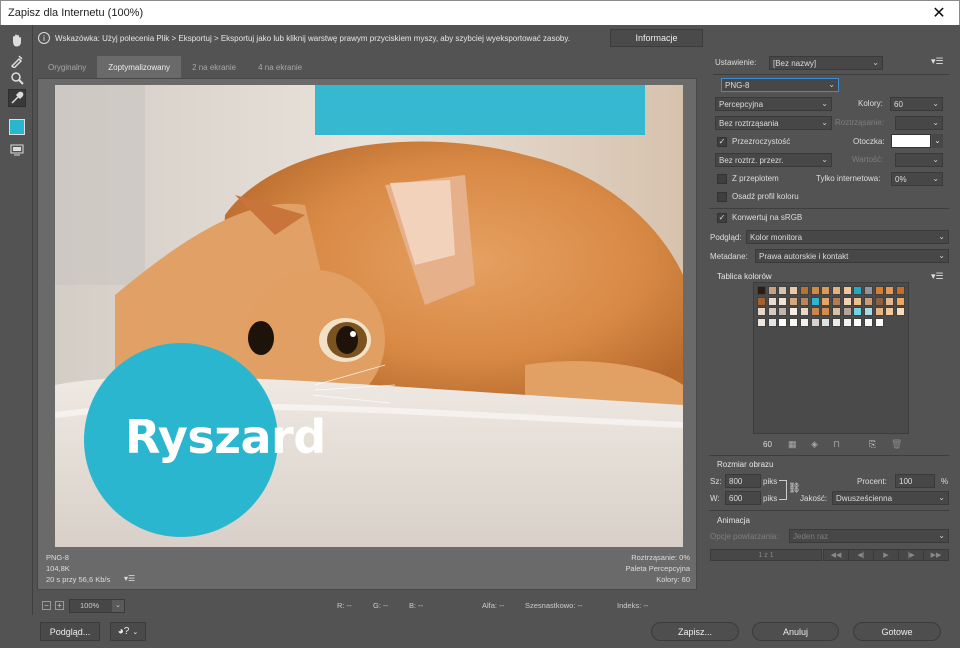 The height and width of the screenshot is (648, 960). What do you see at coordinates (795, 631) in the screenshot?
I see `cancel-button: Anuluj` at bounding box center [795, 631].